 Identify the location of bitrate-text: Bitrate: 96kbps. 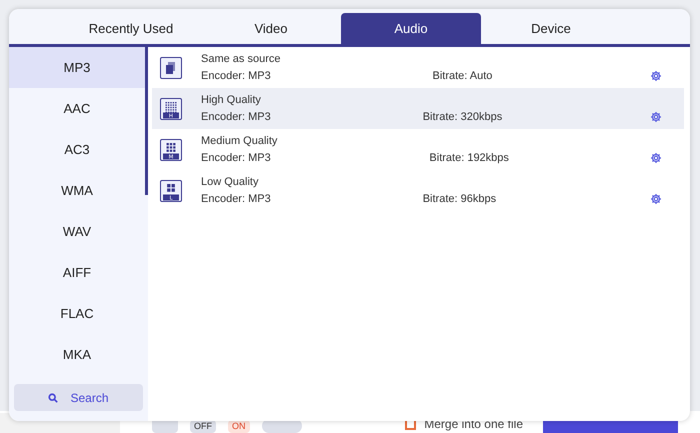
(460, 199).